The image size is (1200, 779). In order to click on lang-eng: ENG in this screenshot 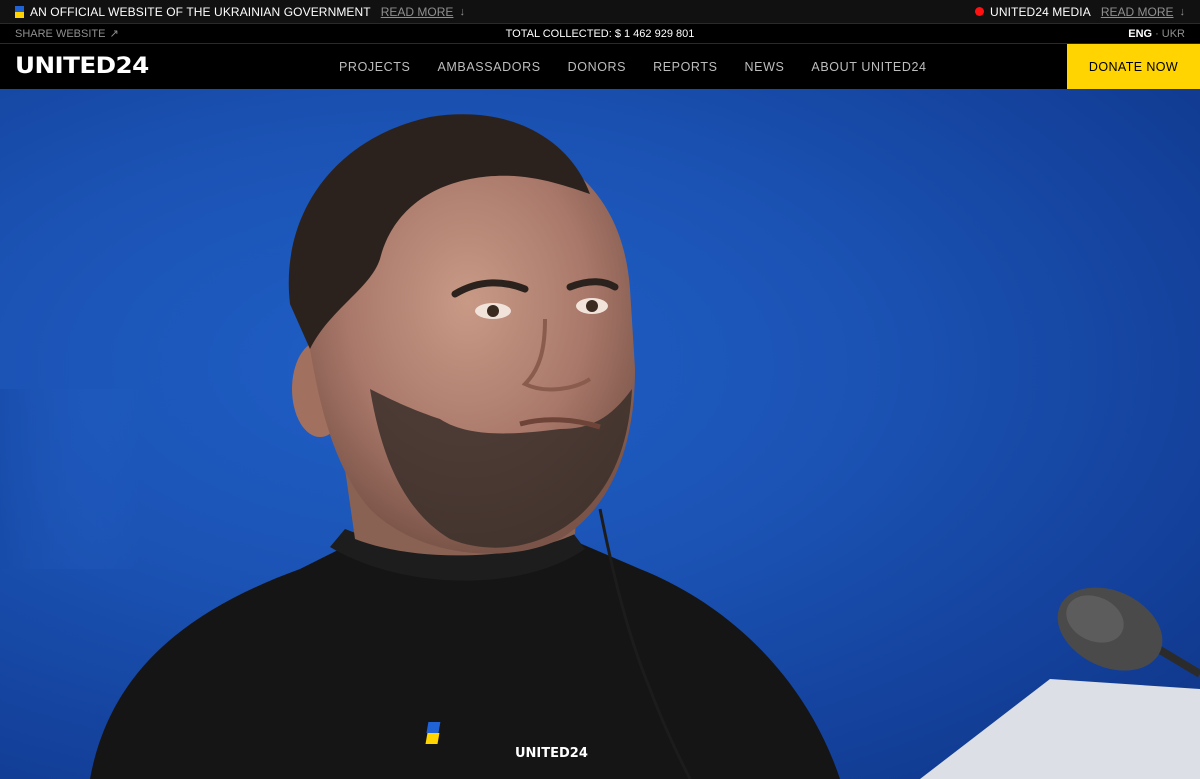, I will do `click(1140, 34)`.